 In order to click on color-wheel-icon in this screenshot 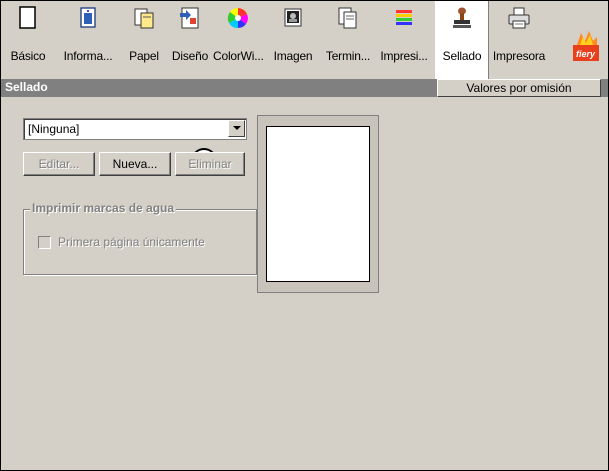, I will do `click(237, 18)`.